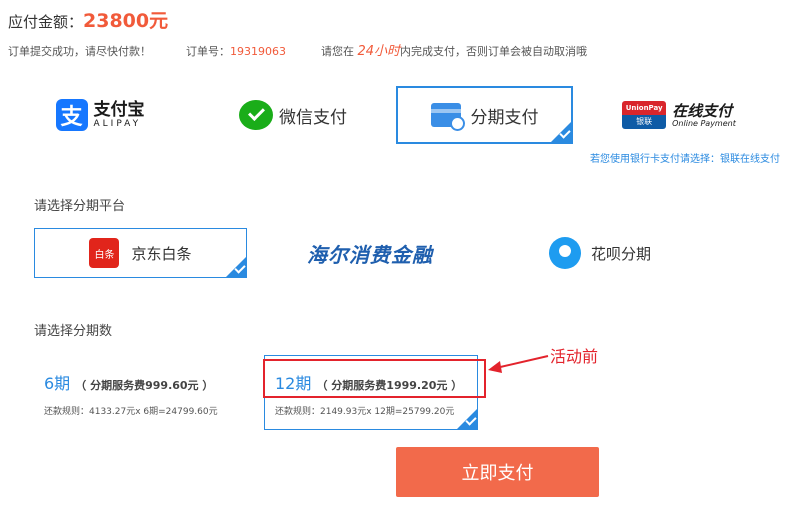 The width and height of the screenshot is (800, 505). What do you see at coordinates (685, 157) in the screenshot?
I see `bank-card-tip: 若您使用银行卡支付请选择：银联在线支付` at bounding box center [685, 157].